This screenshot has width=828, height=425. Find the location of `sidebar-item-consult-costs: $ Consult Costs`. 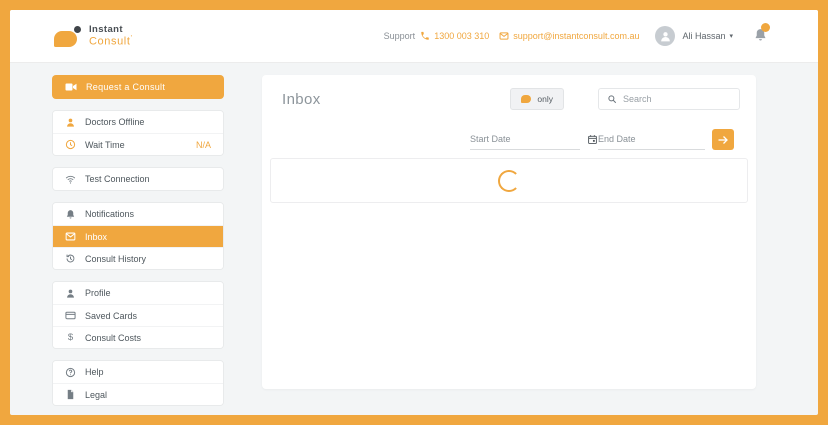

sidebar-item-consult-costs: $ Consult Costs is located at coordinates (138, 337).